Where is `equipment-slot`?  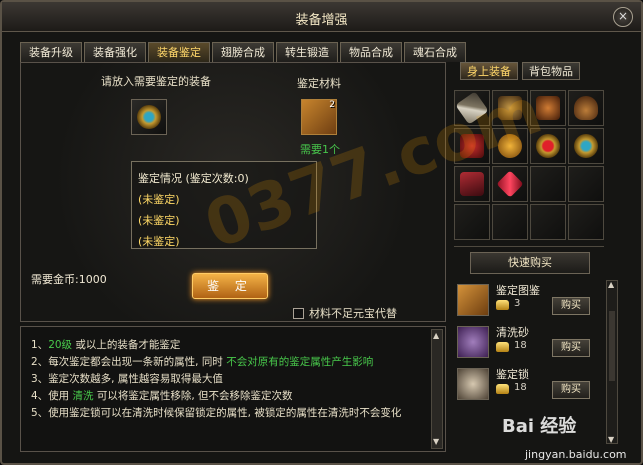 equipment-slot is located at coordinates (149, 117).